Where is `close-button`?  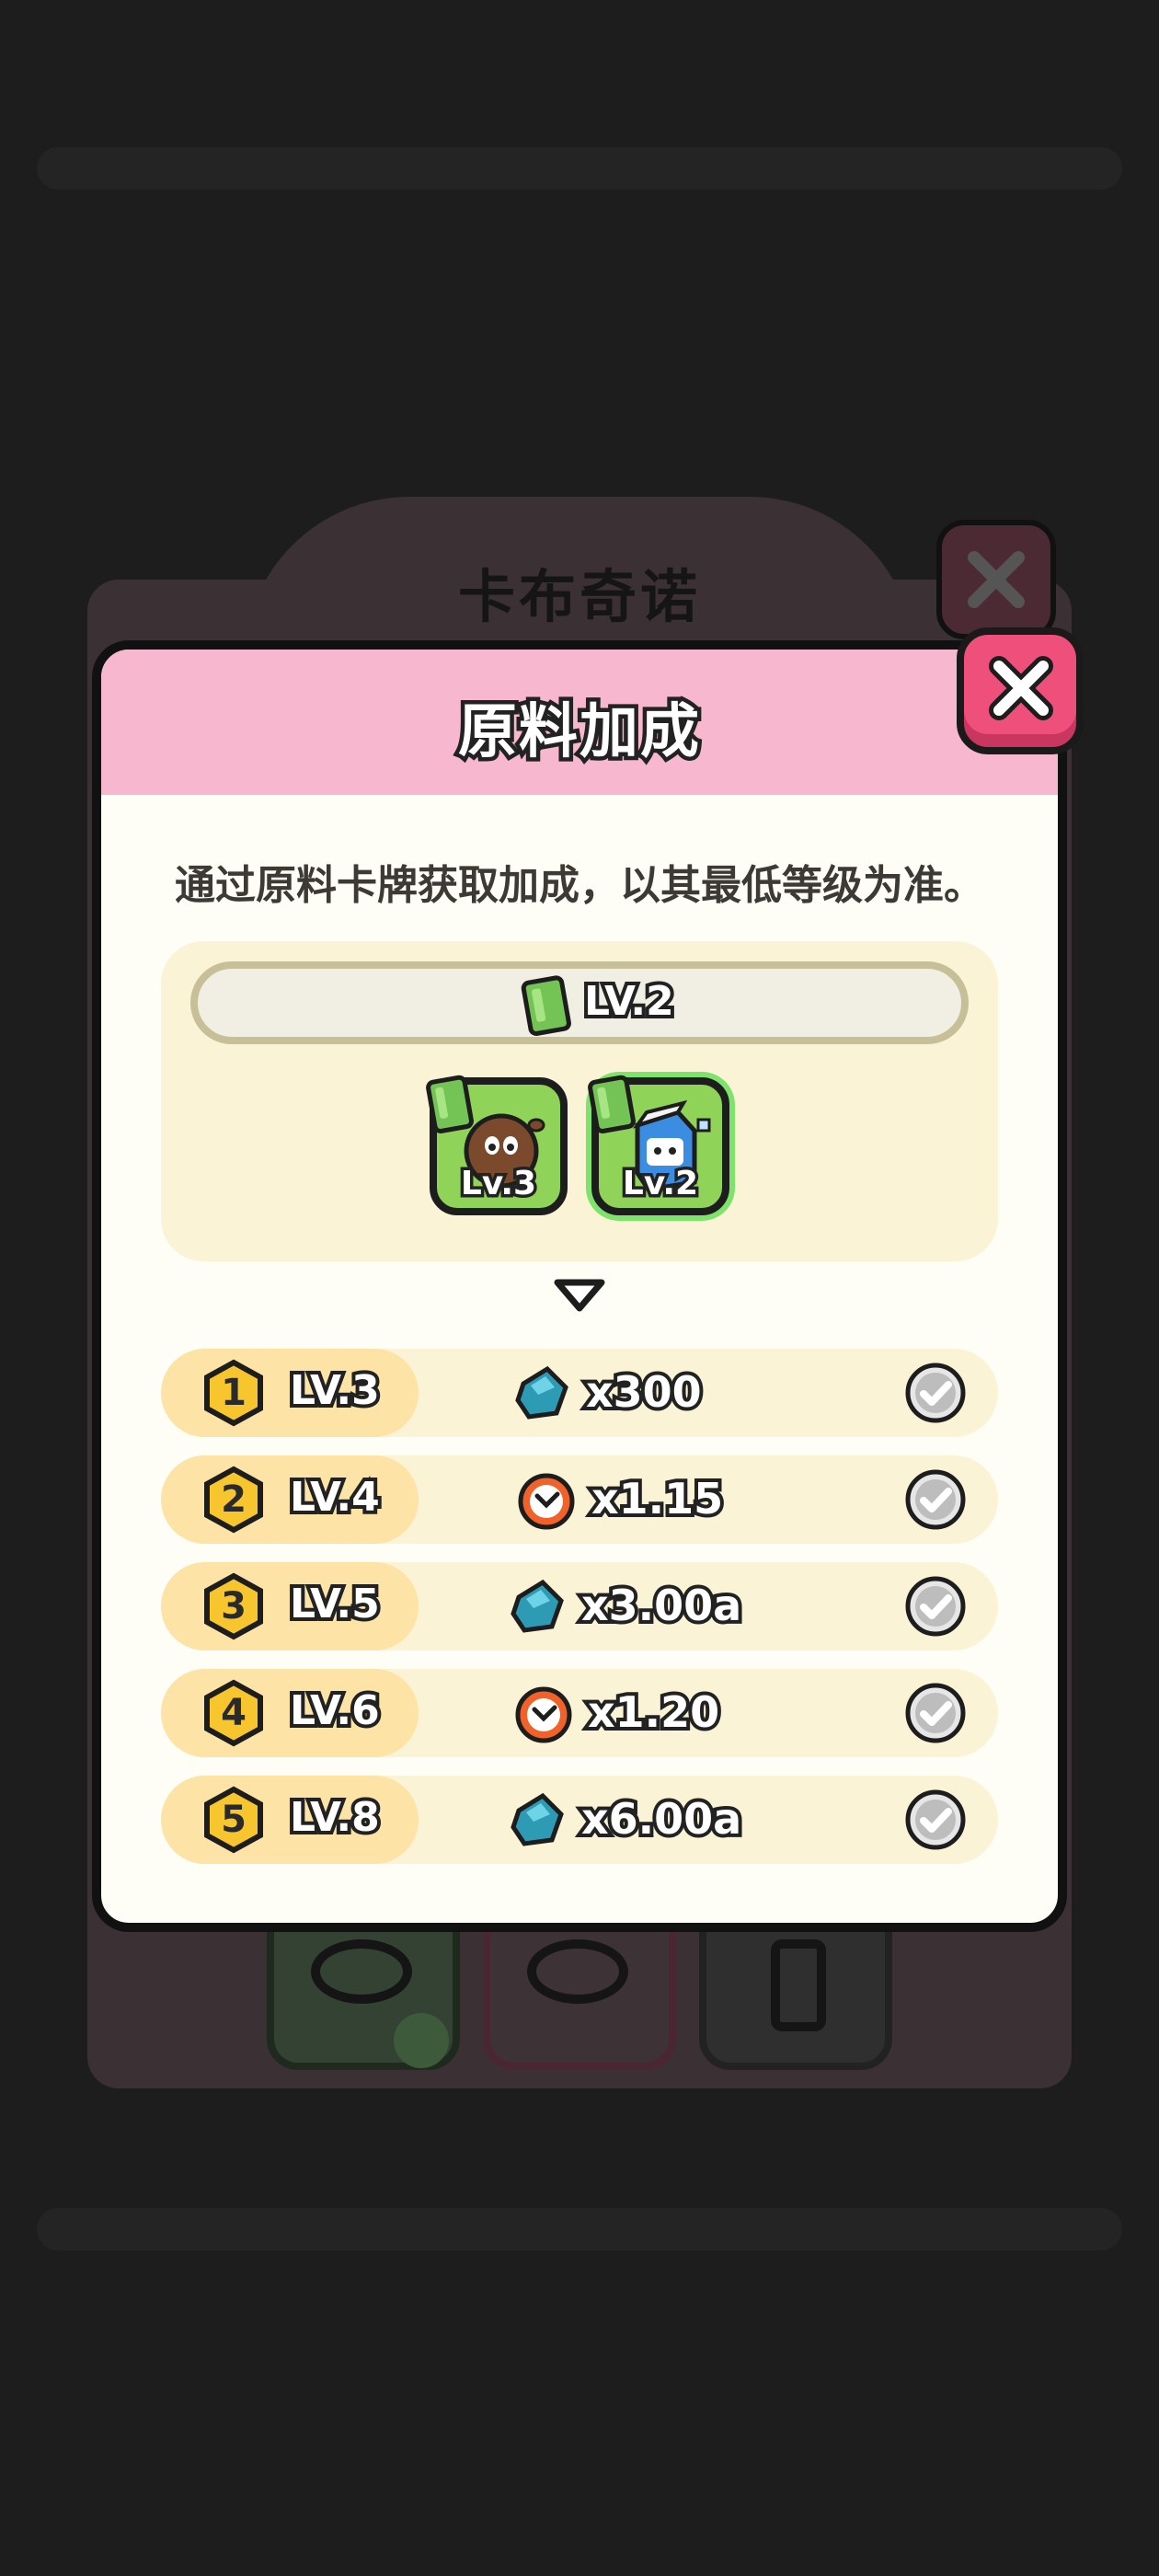 close-button is located at coordinates (1020, 690).